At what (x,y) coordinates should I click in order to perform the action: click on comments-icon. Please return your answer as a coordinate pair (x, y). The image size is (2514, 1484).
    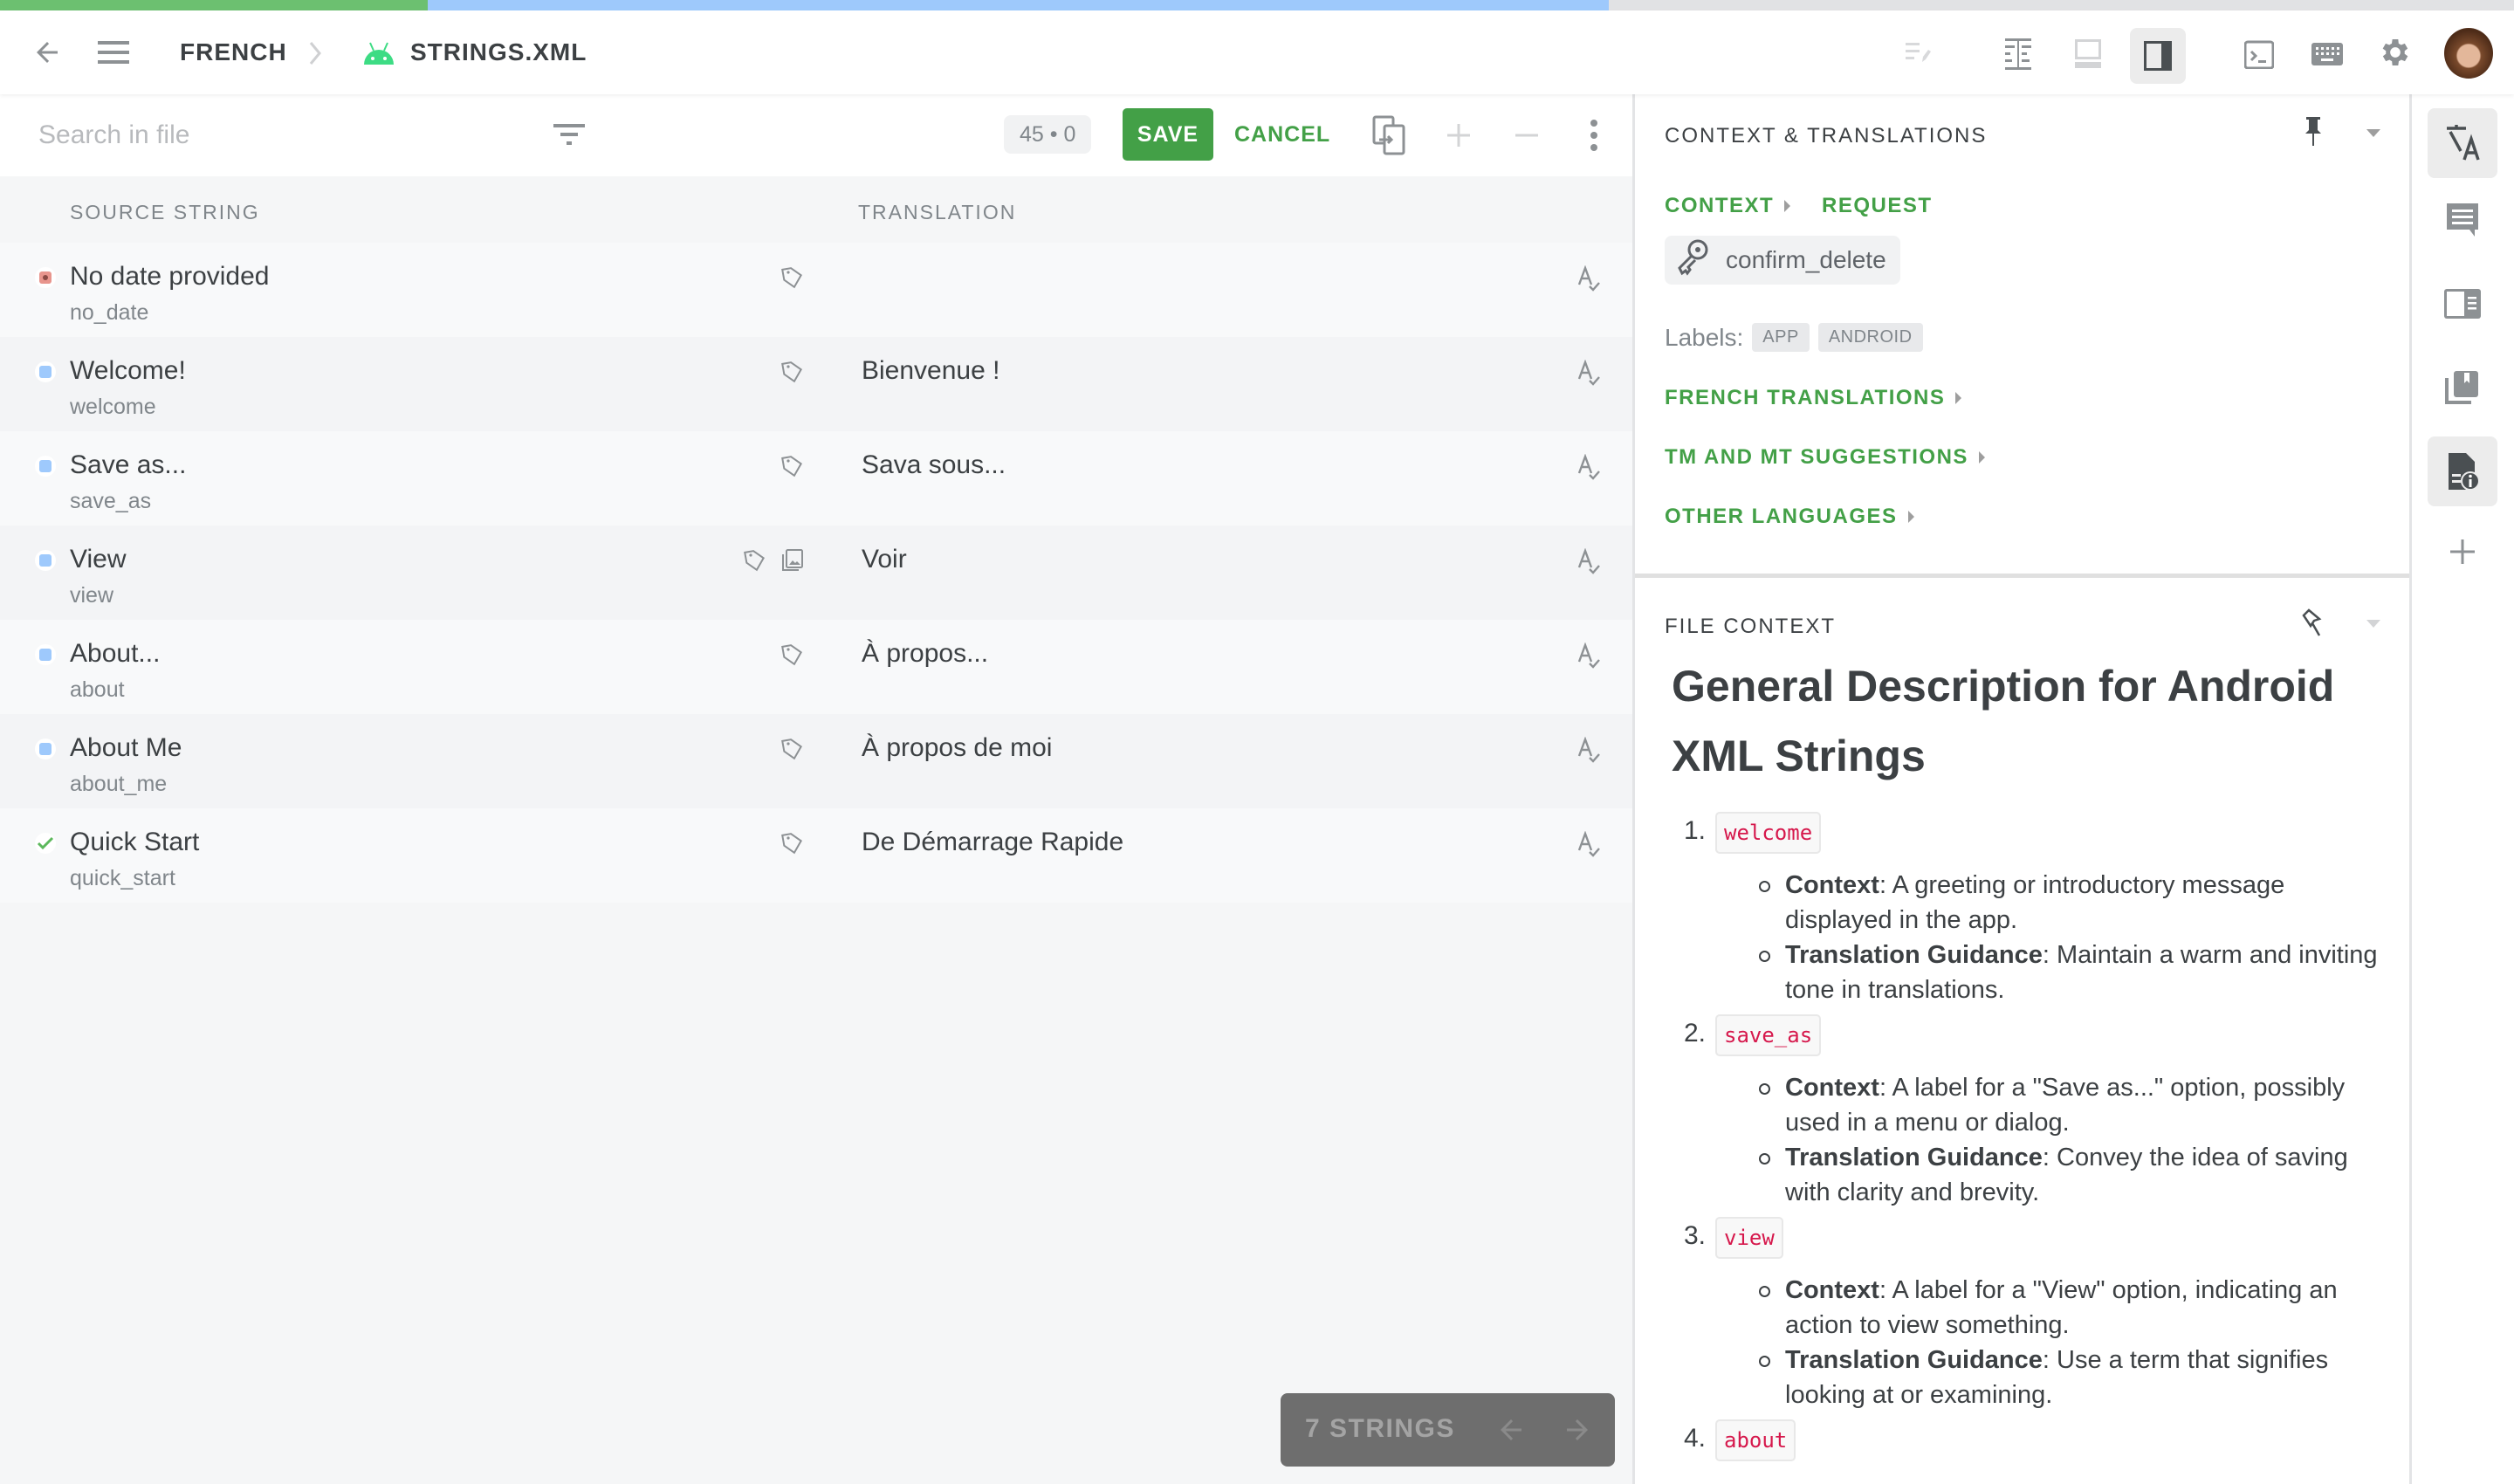
    Looking at the image, I should click on (2463, 220).